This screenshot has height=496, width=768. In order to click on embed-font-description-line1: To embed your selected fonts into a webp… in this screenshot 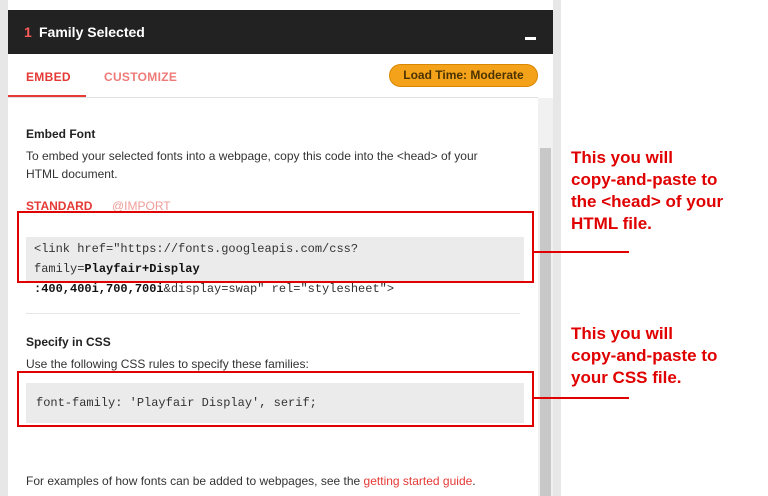, I will do `click(252, 156)`.